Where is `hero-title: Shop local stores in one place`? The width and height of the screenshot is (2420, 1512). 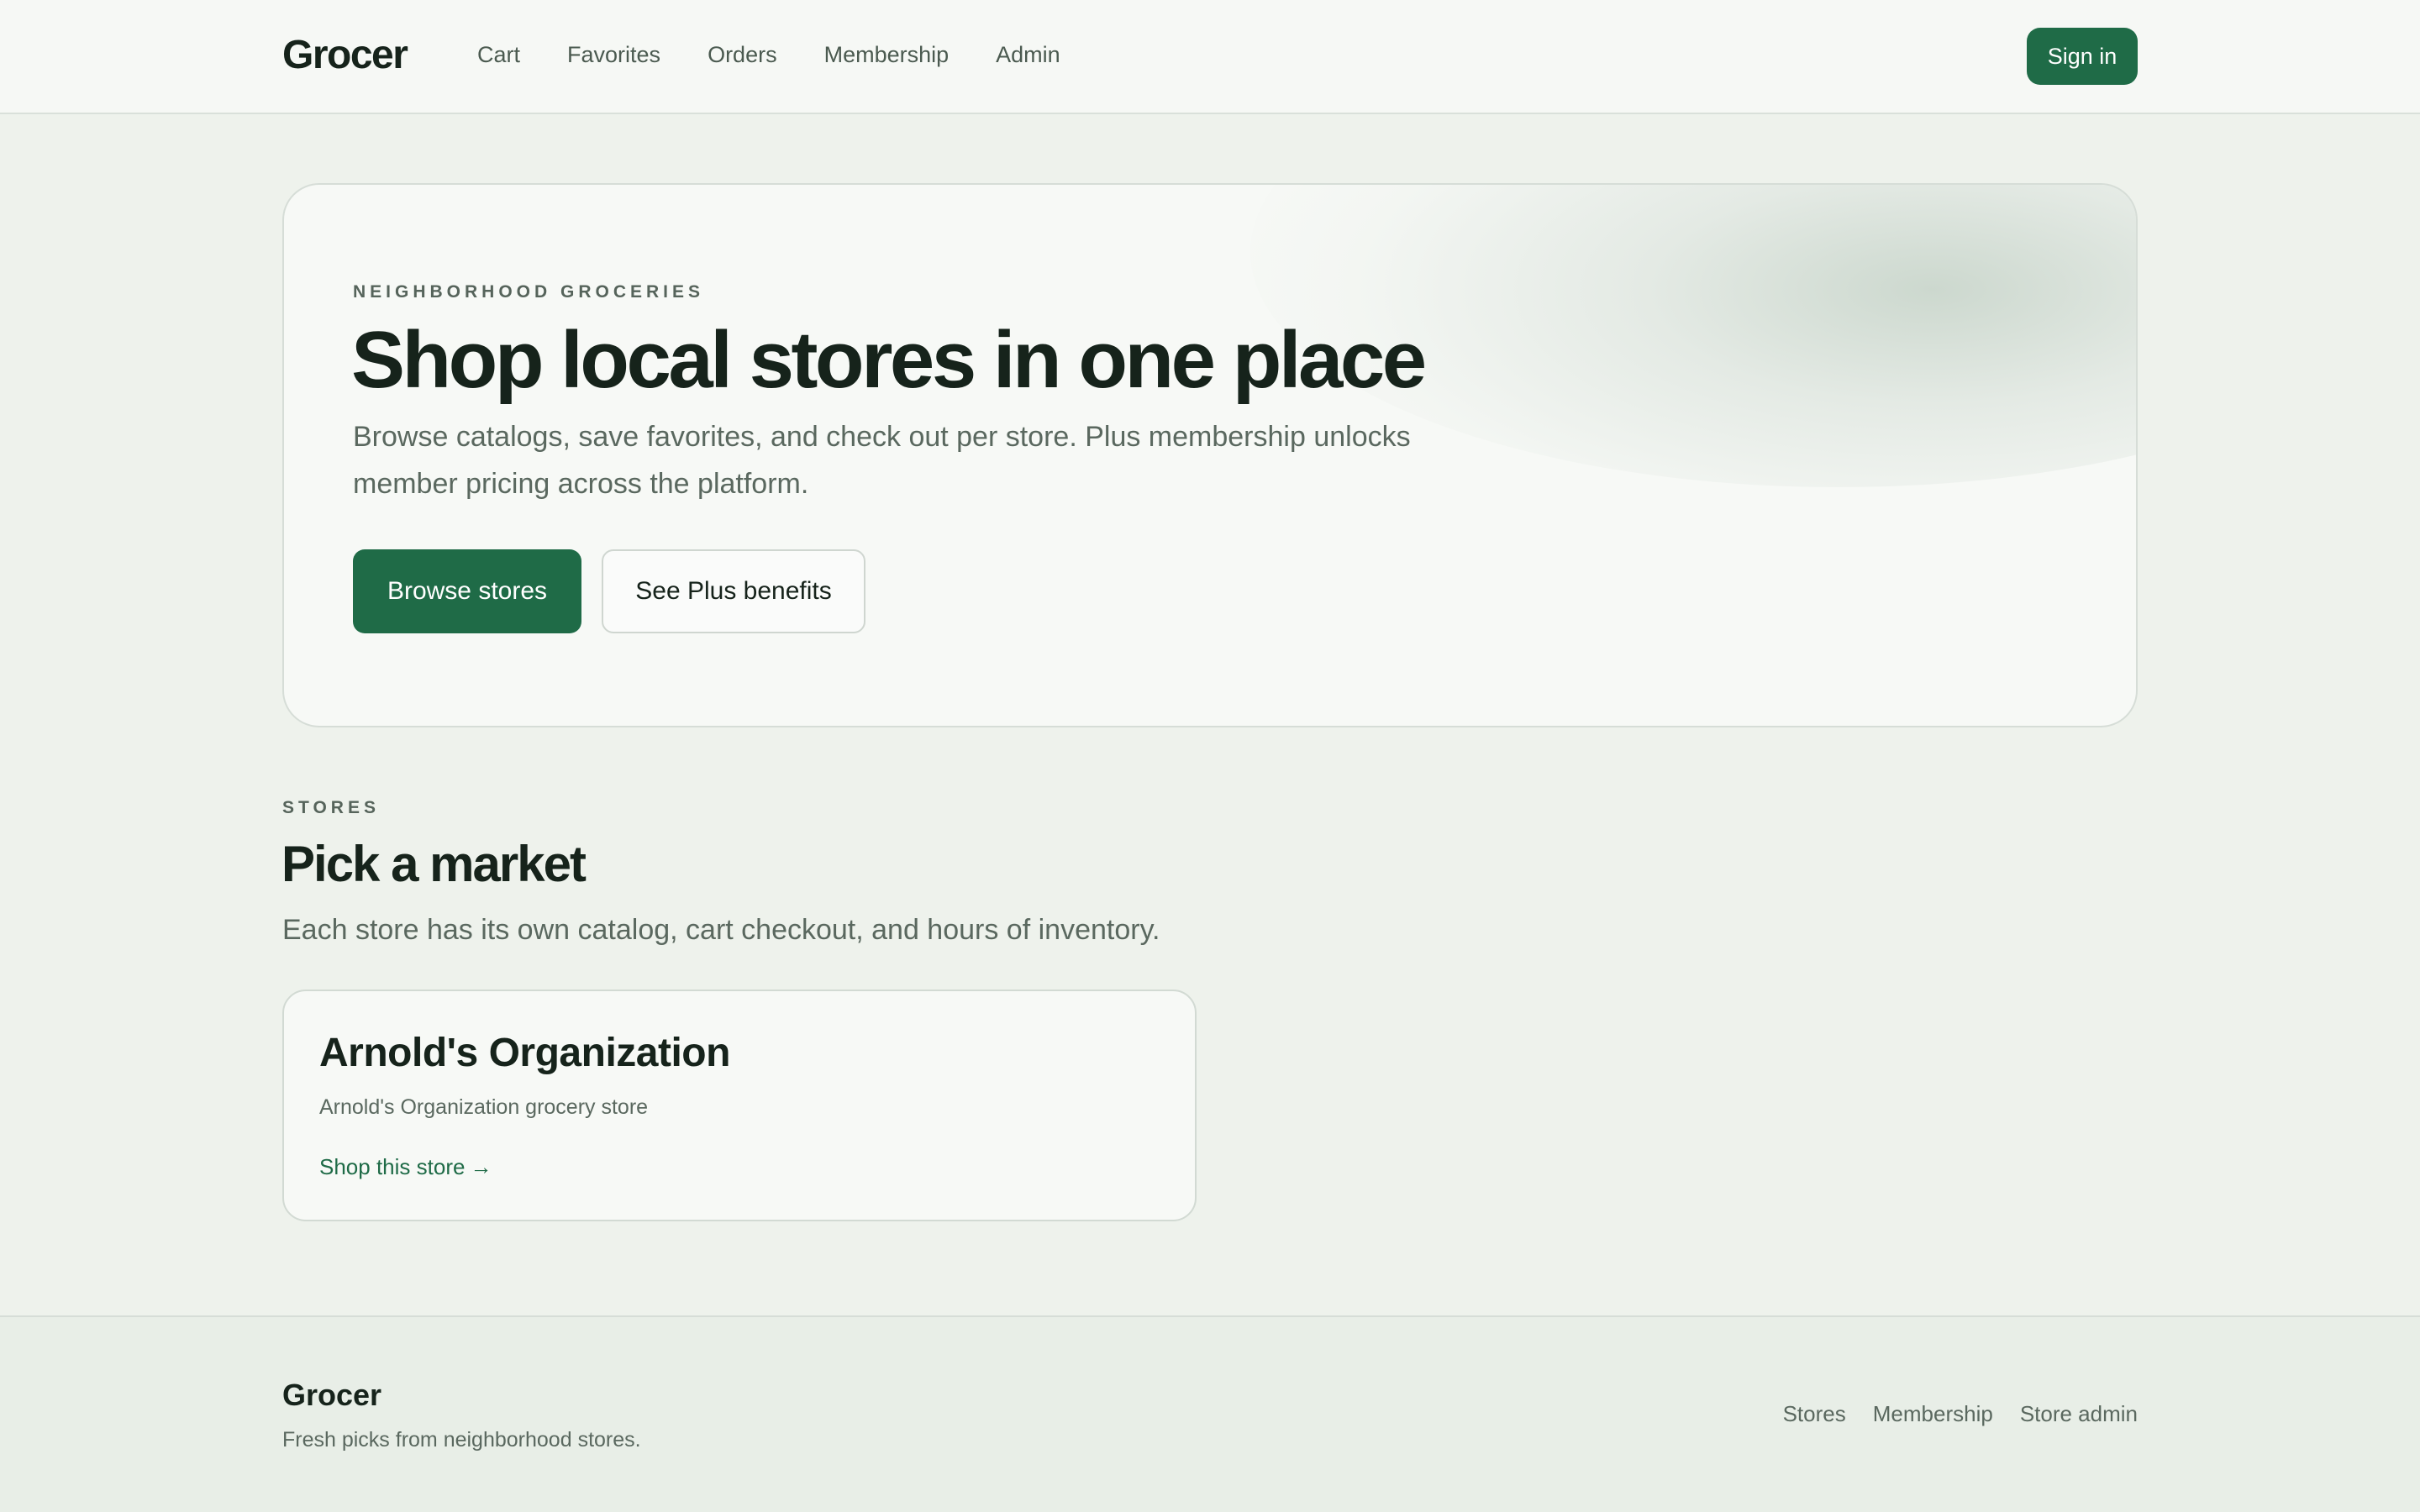 hero-title: Shop local stores in one place is located at coordinates (889, 360).